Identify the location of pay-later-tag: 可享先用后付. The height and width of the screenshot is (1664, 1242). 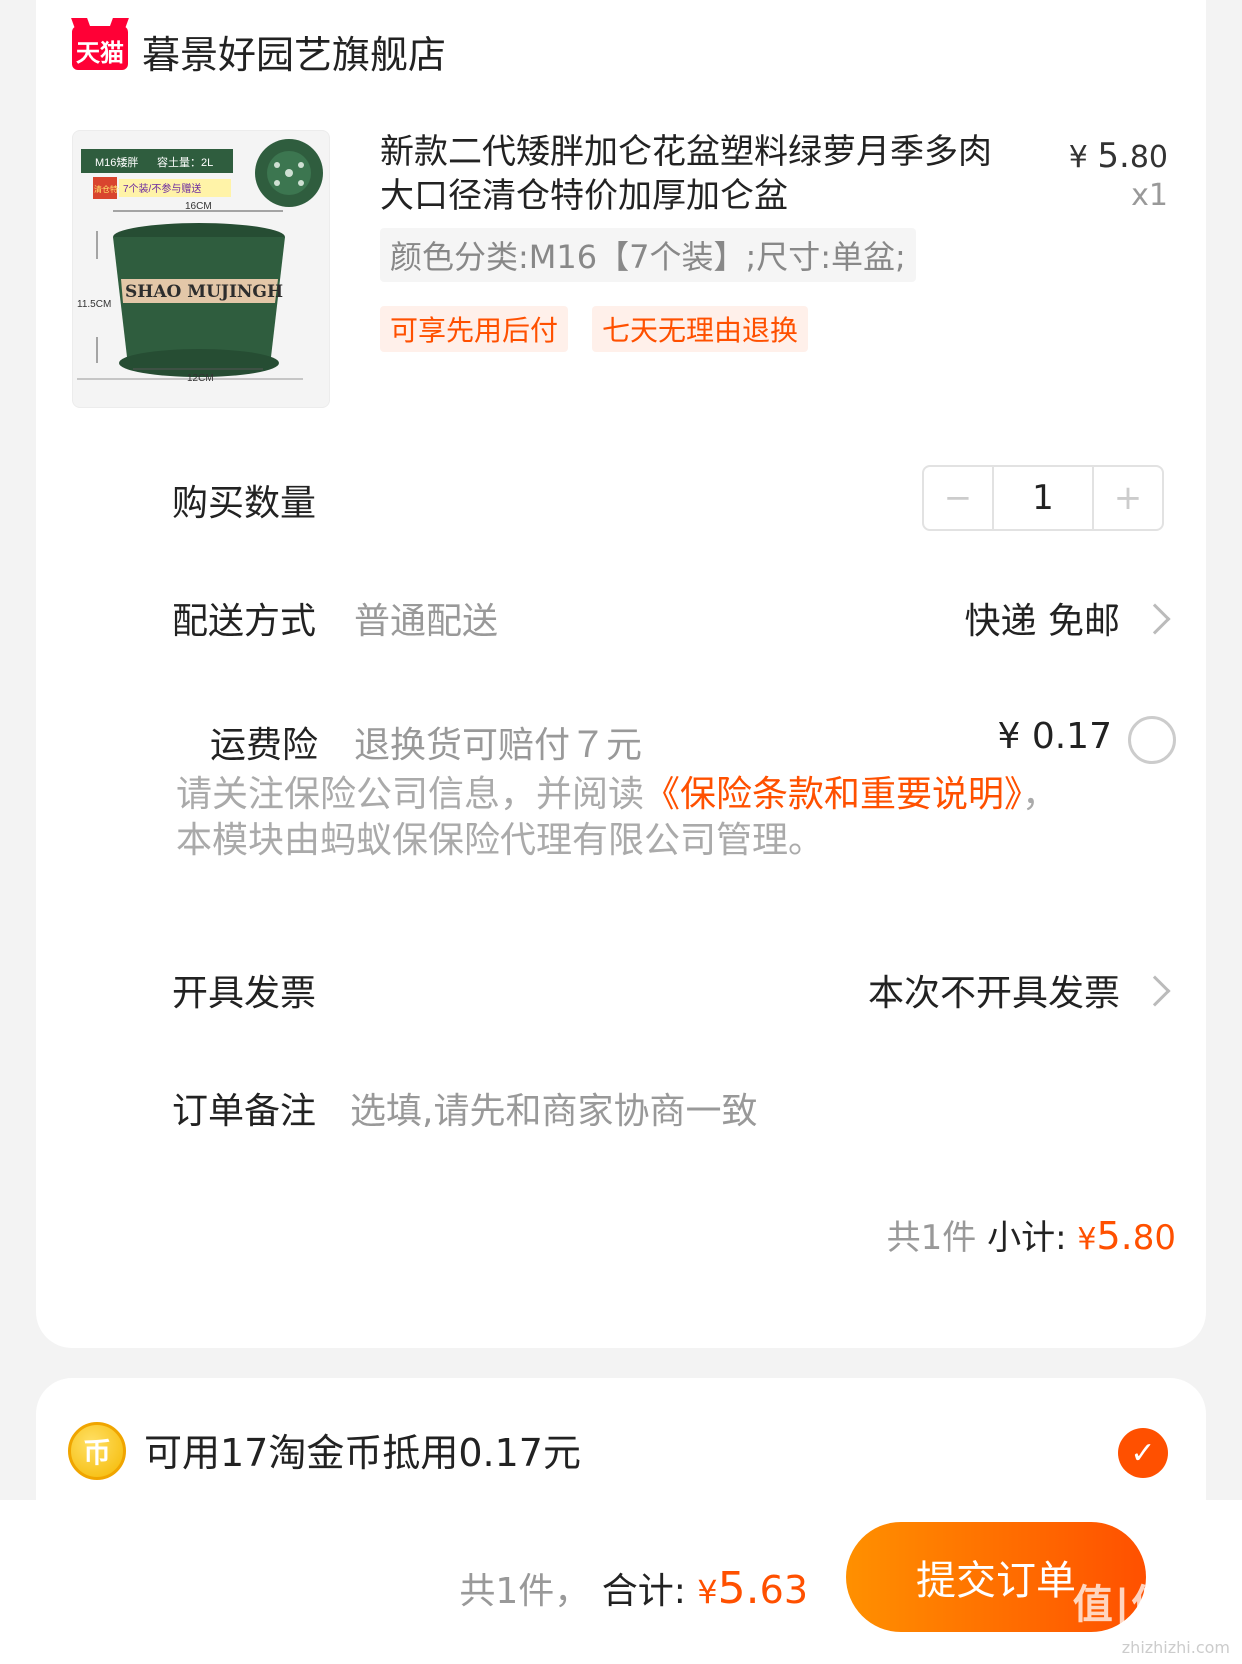
(474, 329).